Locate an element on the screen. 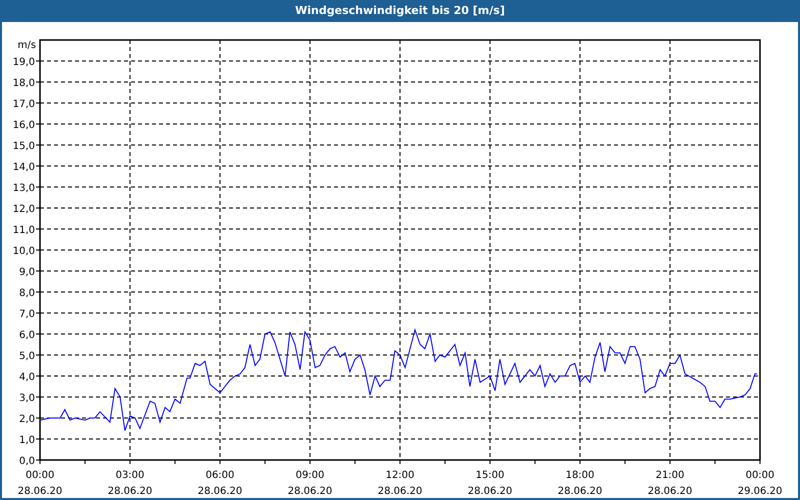 The image size is (800, 500). y-tick-label: 12,0 is located at coordinates (23, 209).